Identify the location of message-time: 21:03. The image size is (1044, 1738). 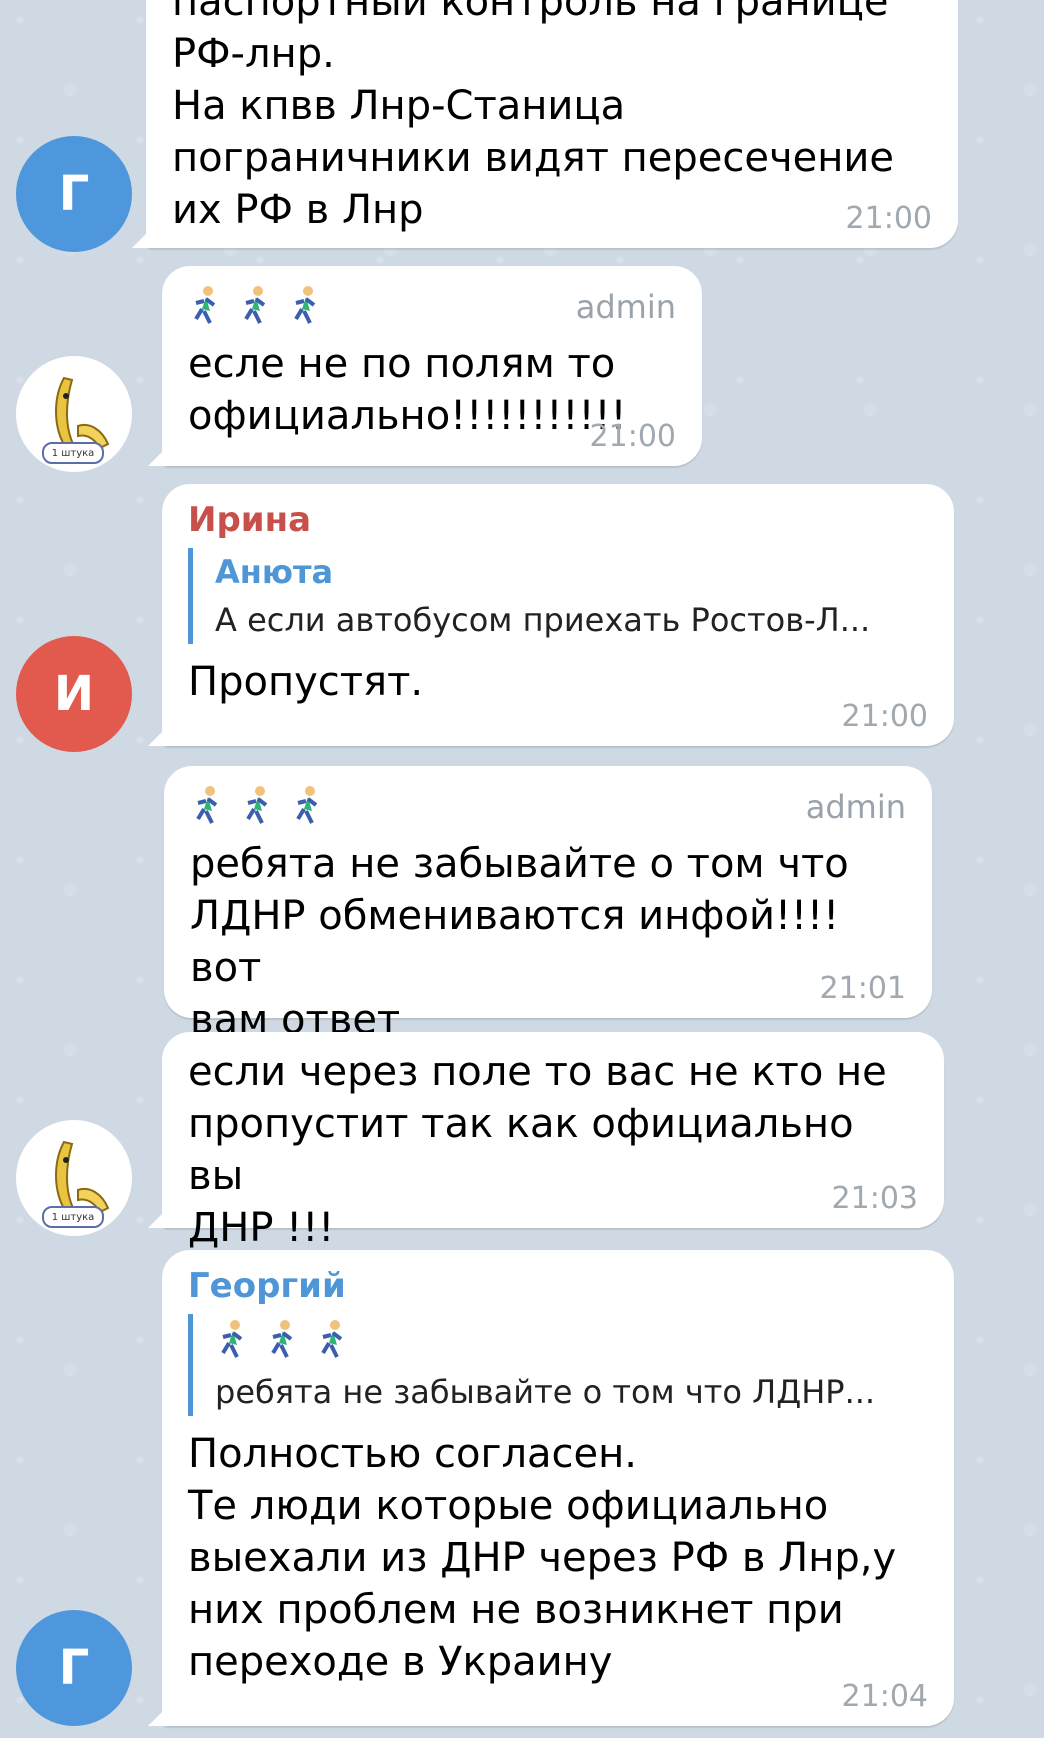
(874, 1198).